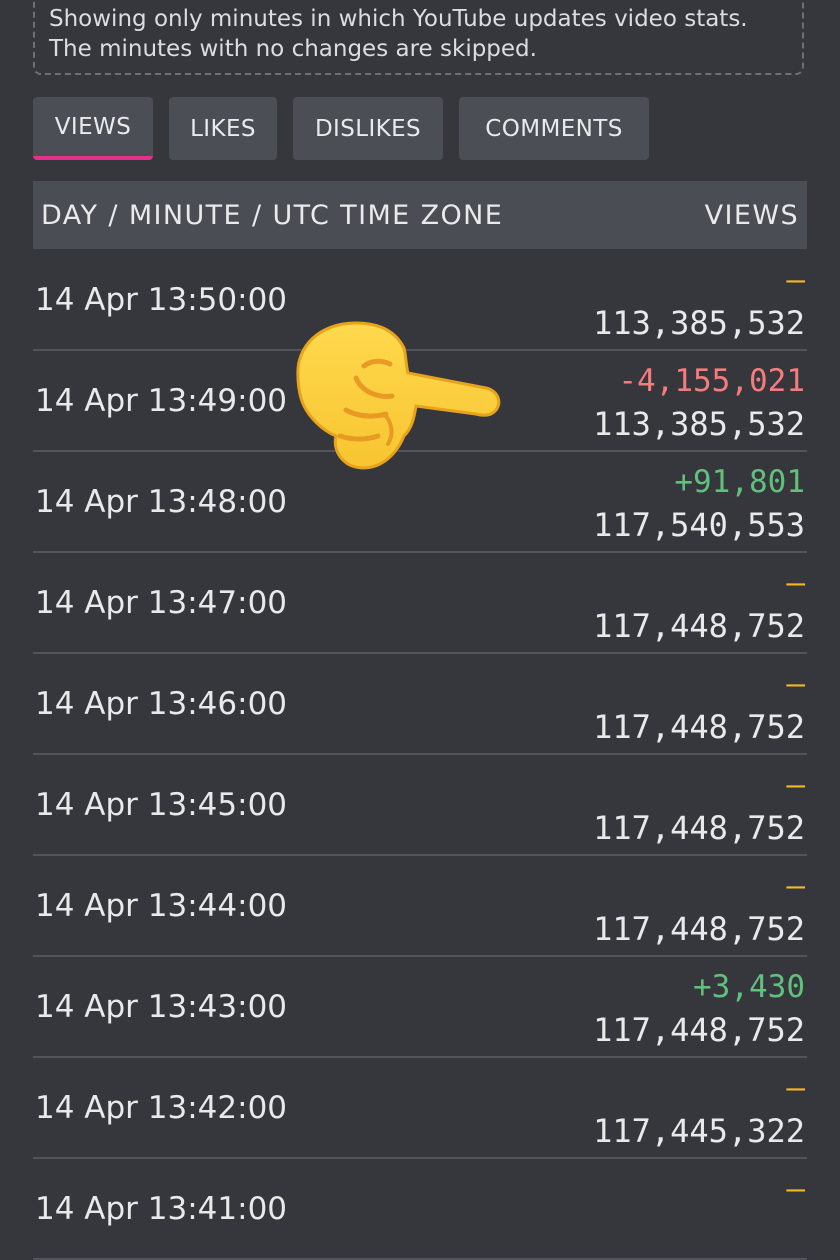 This screenshot has width=840, height=1260. What do you see at coordinates (751, 215) in the screenshot?
I see `header-views-column: VIEWS` at bounding box center [751, 215].